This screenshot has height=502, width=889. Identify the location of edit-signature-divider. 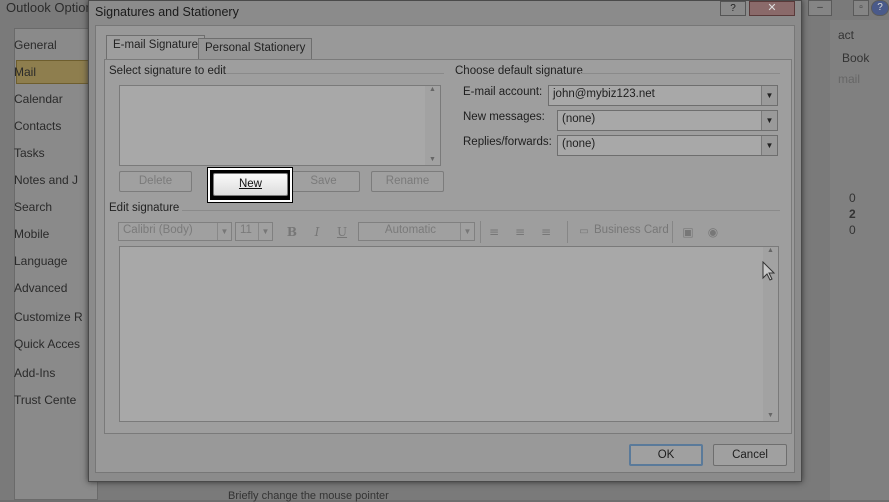
(481, 210).